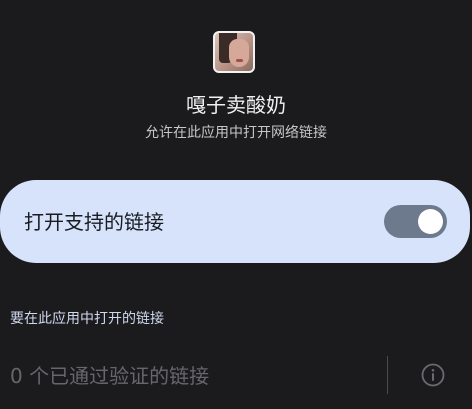 This screenshot has width=472, height=409. What do you see at coordinates (87, 319) in the screenshot?
I see `section-header: 要在此应用中打开的链接` at bounding box center [87, 319].